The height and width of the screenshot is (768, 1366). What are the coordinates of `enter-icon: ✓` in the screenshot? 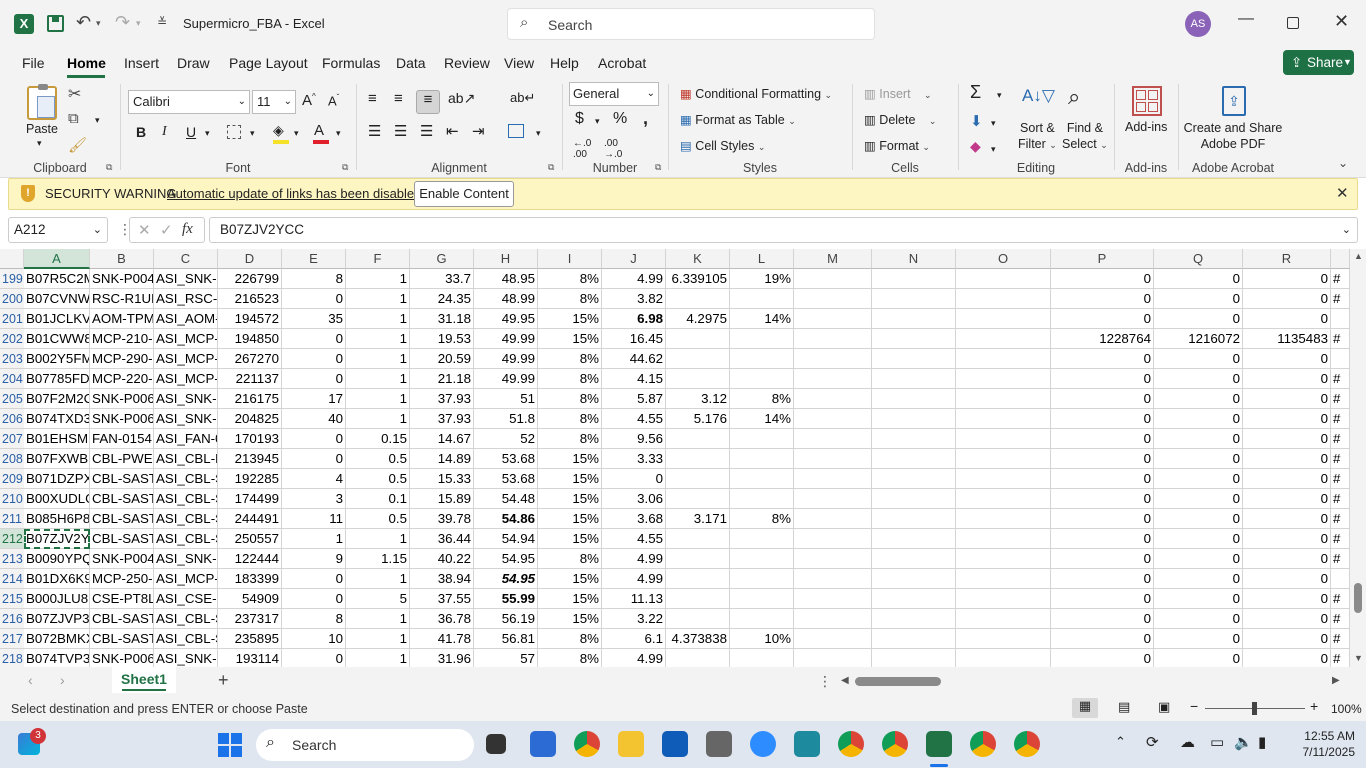 It's located at (166, 230).